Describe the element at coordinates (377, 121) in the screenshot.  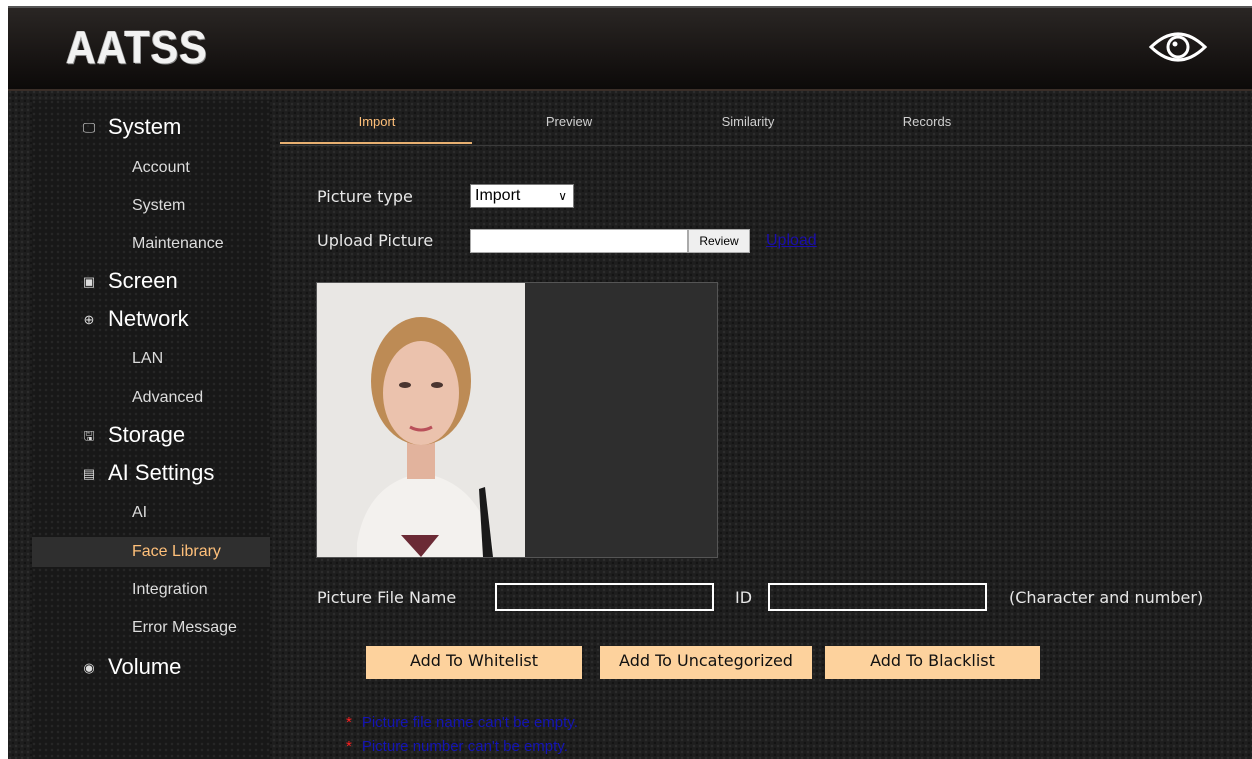
I see `tab-import: Import` at that location.